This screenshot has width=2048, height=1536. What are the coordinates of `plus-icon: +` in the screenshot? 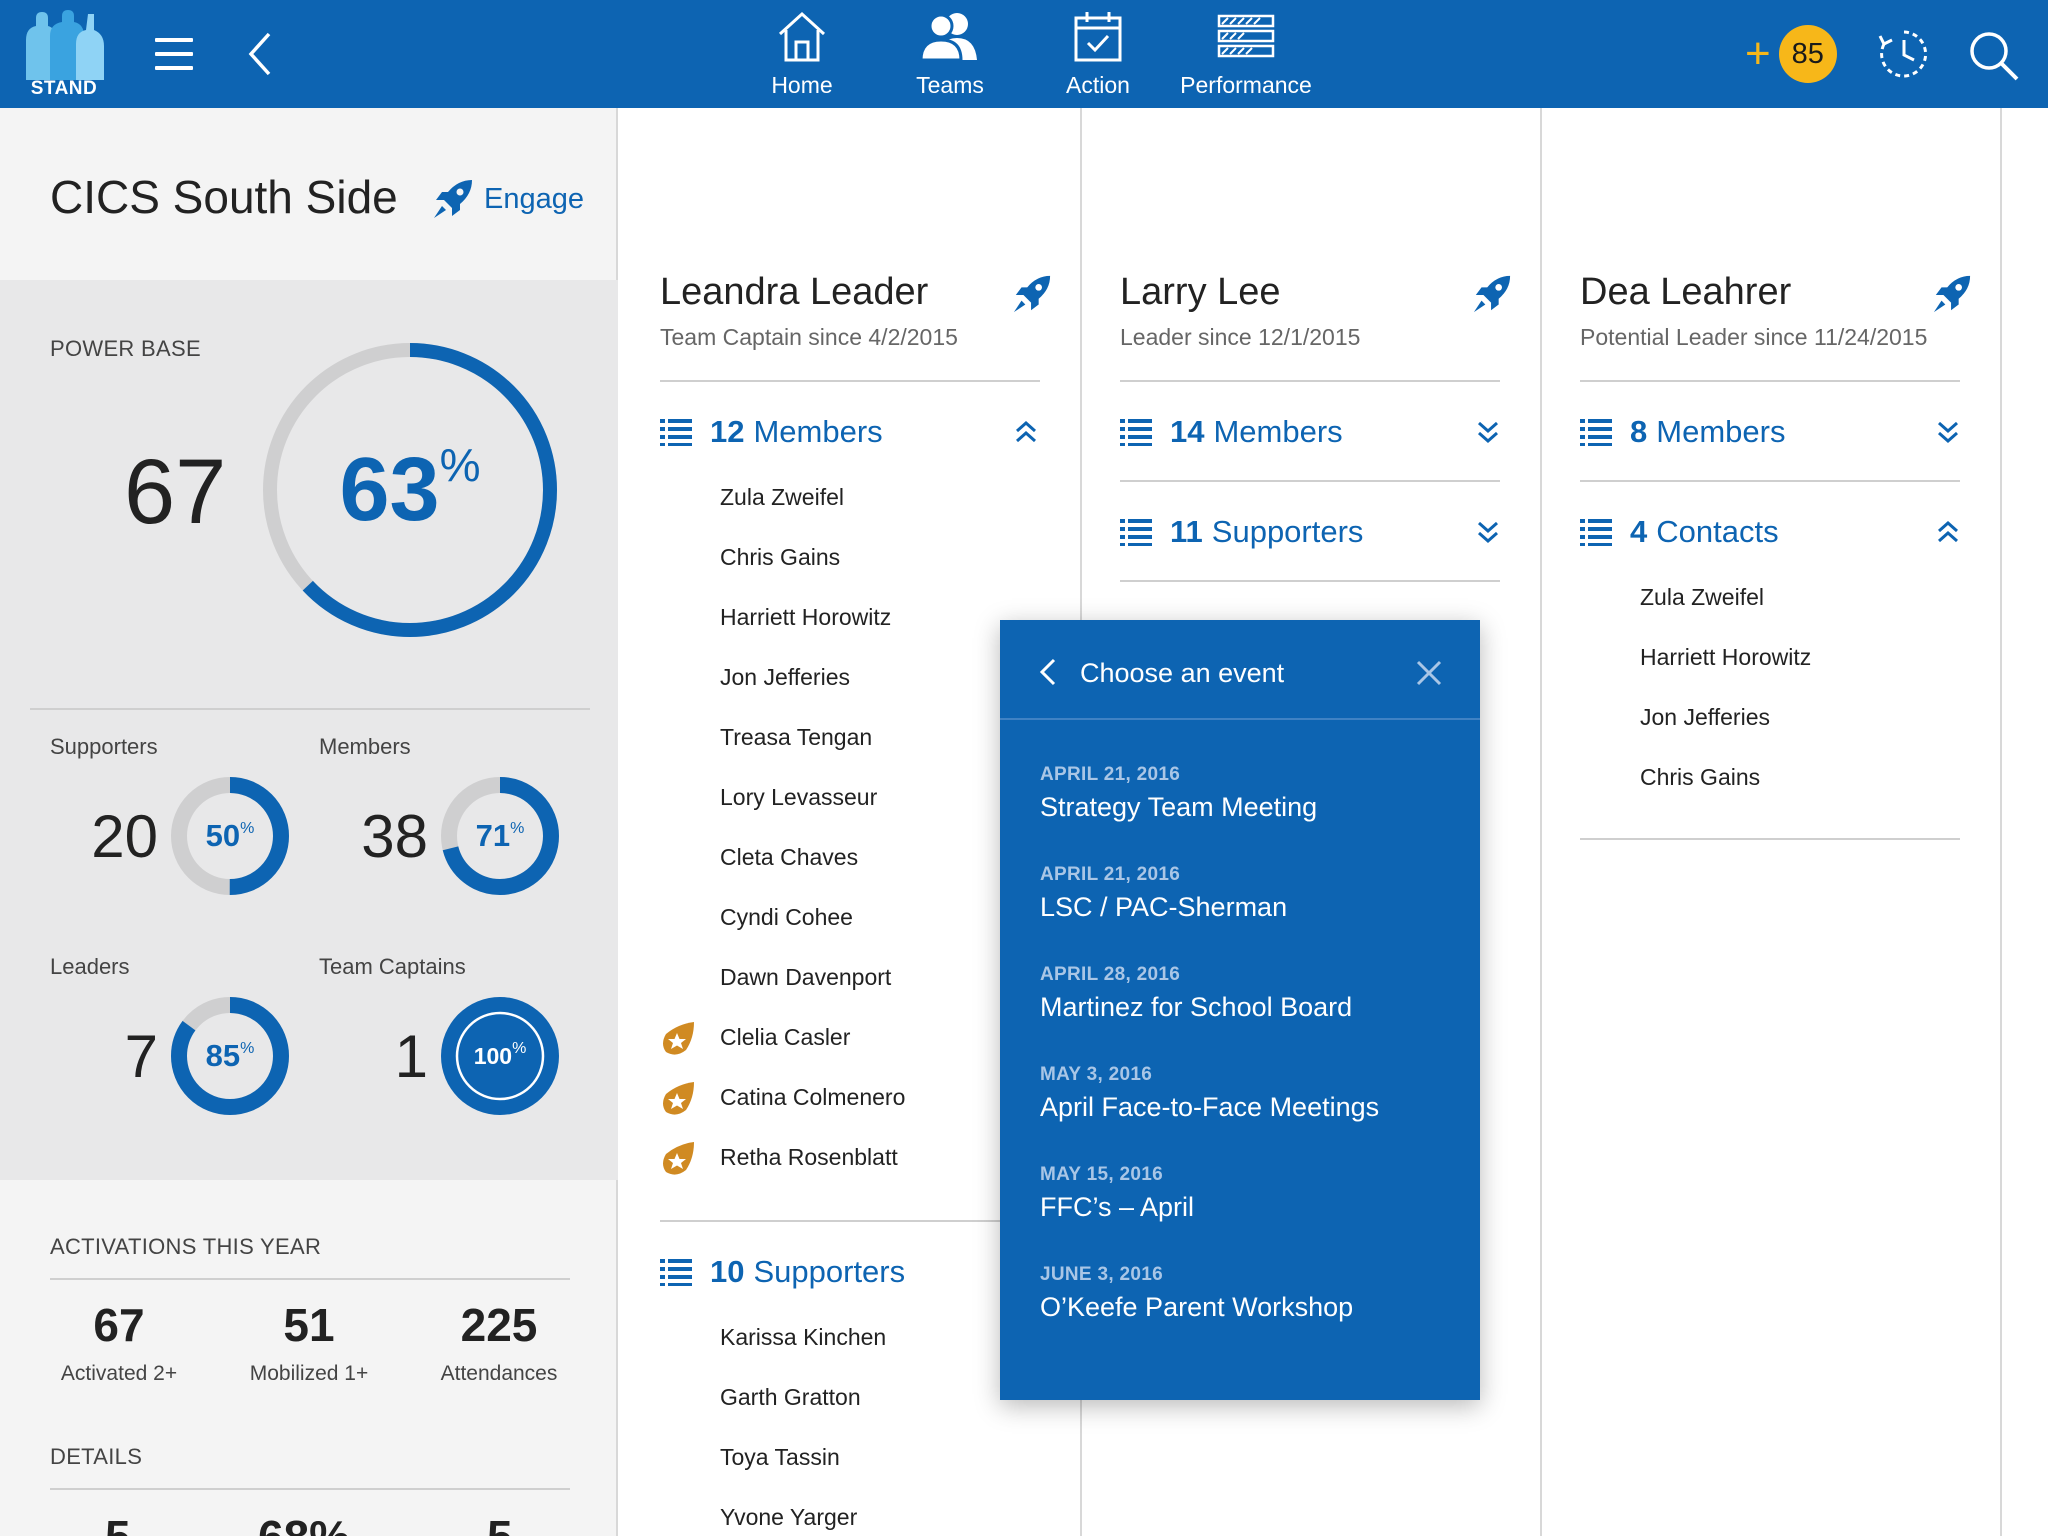 It's located at (1758, 53).